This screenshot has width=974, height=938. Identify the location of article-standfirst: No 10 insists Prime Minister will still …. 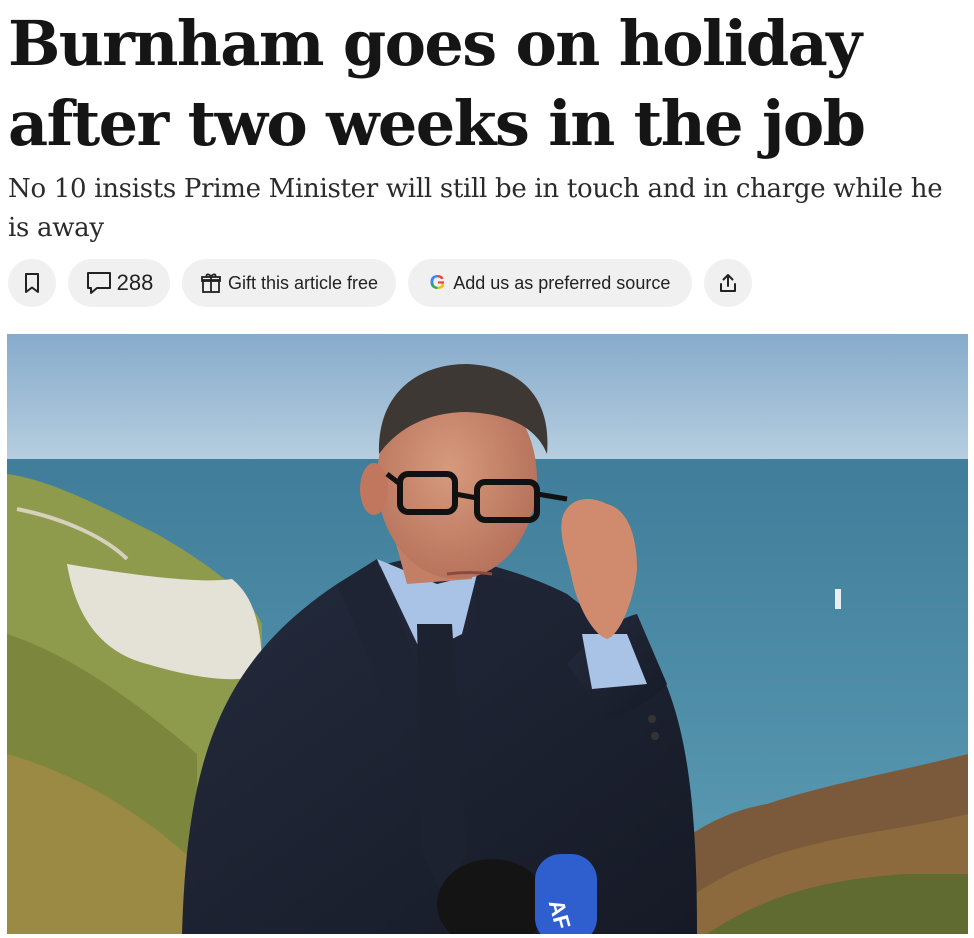
(475, 208).